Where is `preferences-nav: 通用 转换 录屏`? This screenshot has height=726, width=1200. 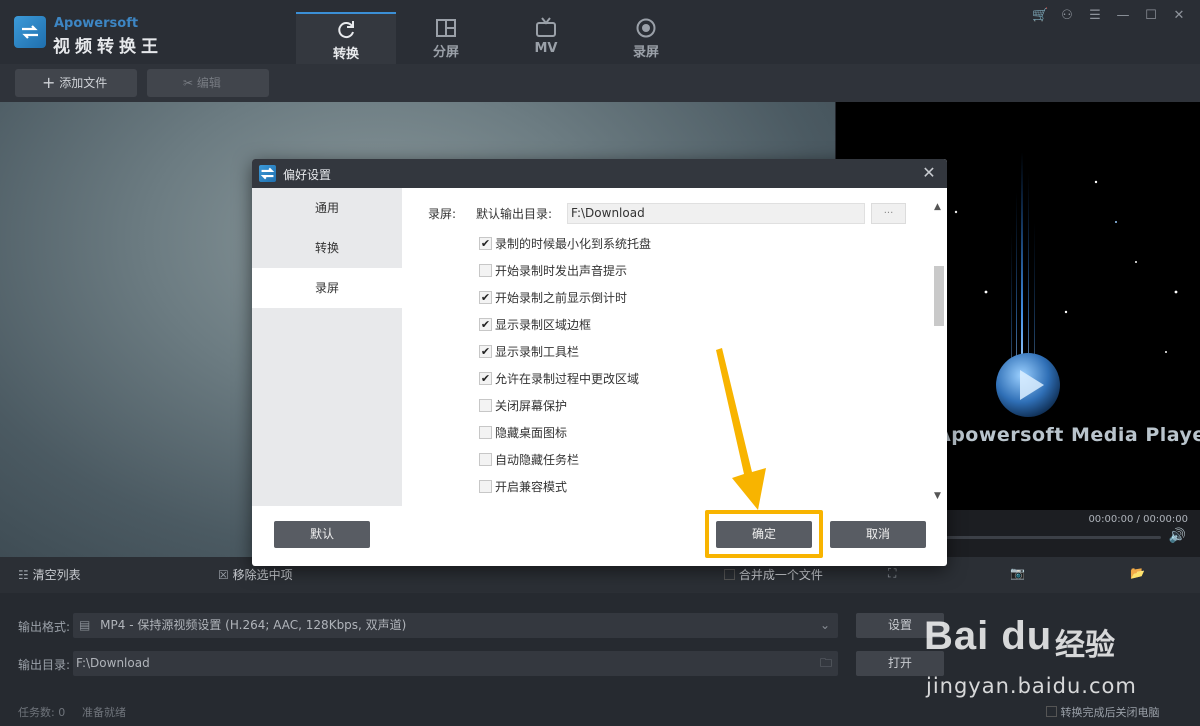
preferences-nav: 通用 转换 录屏 is located at coordinates (327, 347).